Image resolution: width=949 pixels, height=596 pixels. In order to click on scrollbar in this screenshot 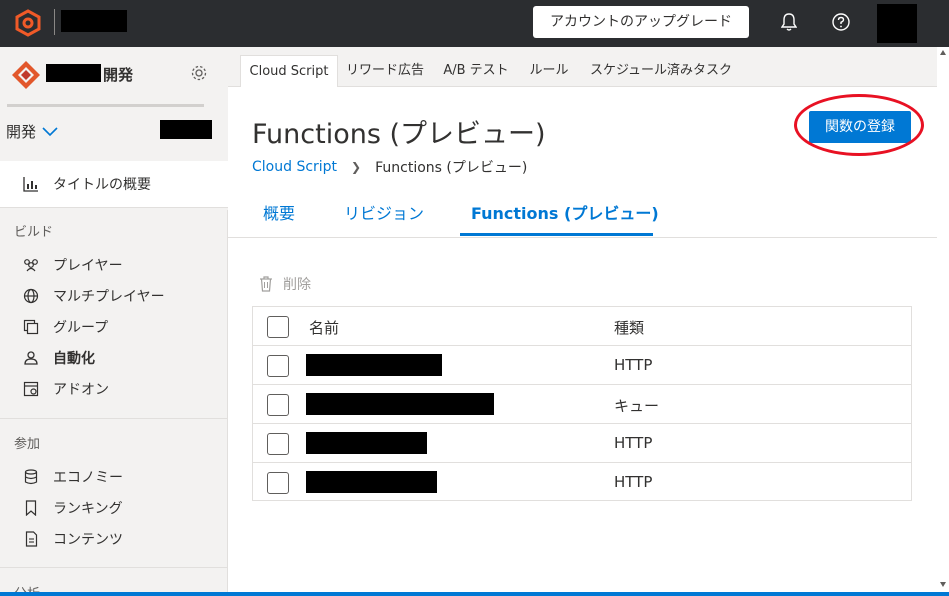, I will do `click(943, 319)`.